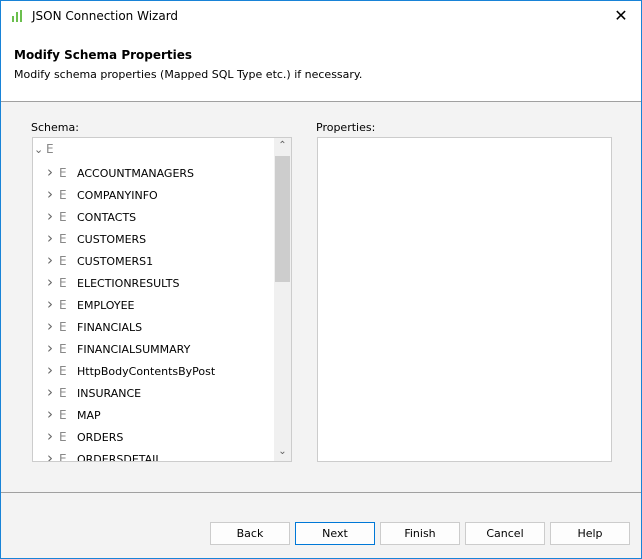  Describe the element at coordinates (282, 299) in the screenshot. I see `vertical-scrollbar: ⌃ ⌄` at that location.